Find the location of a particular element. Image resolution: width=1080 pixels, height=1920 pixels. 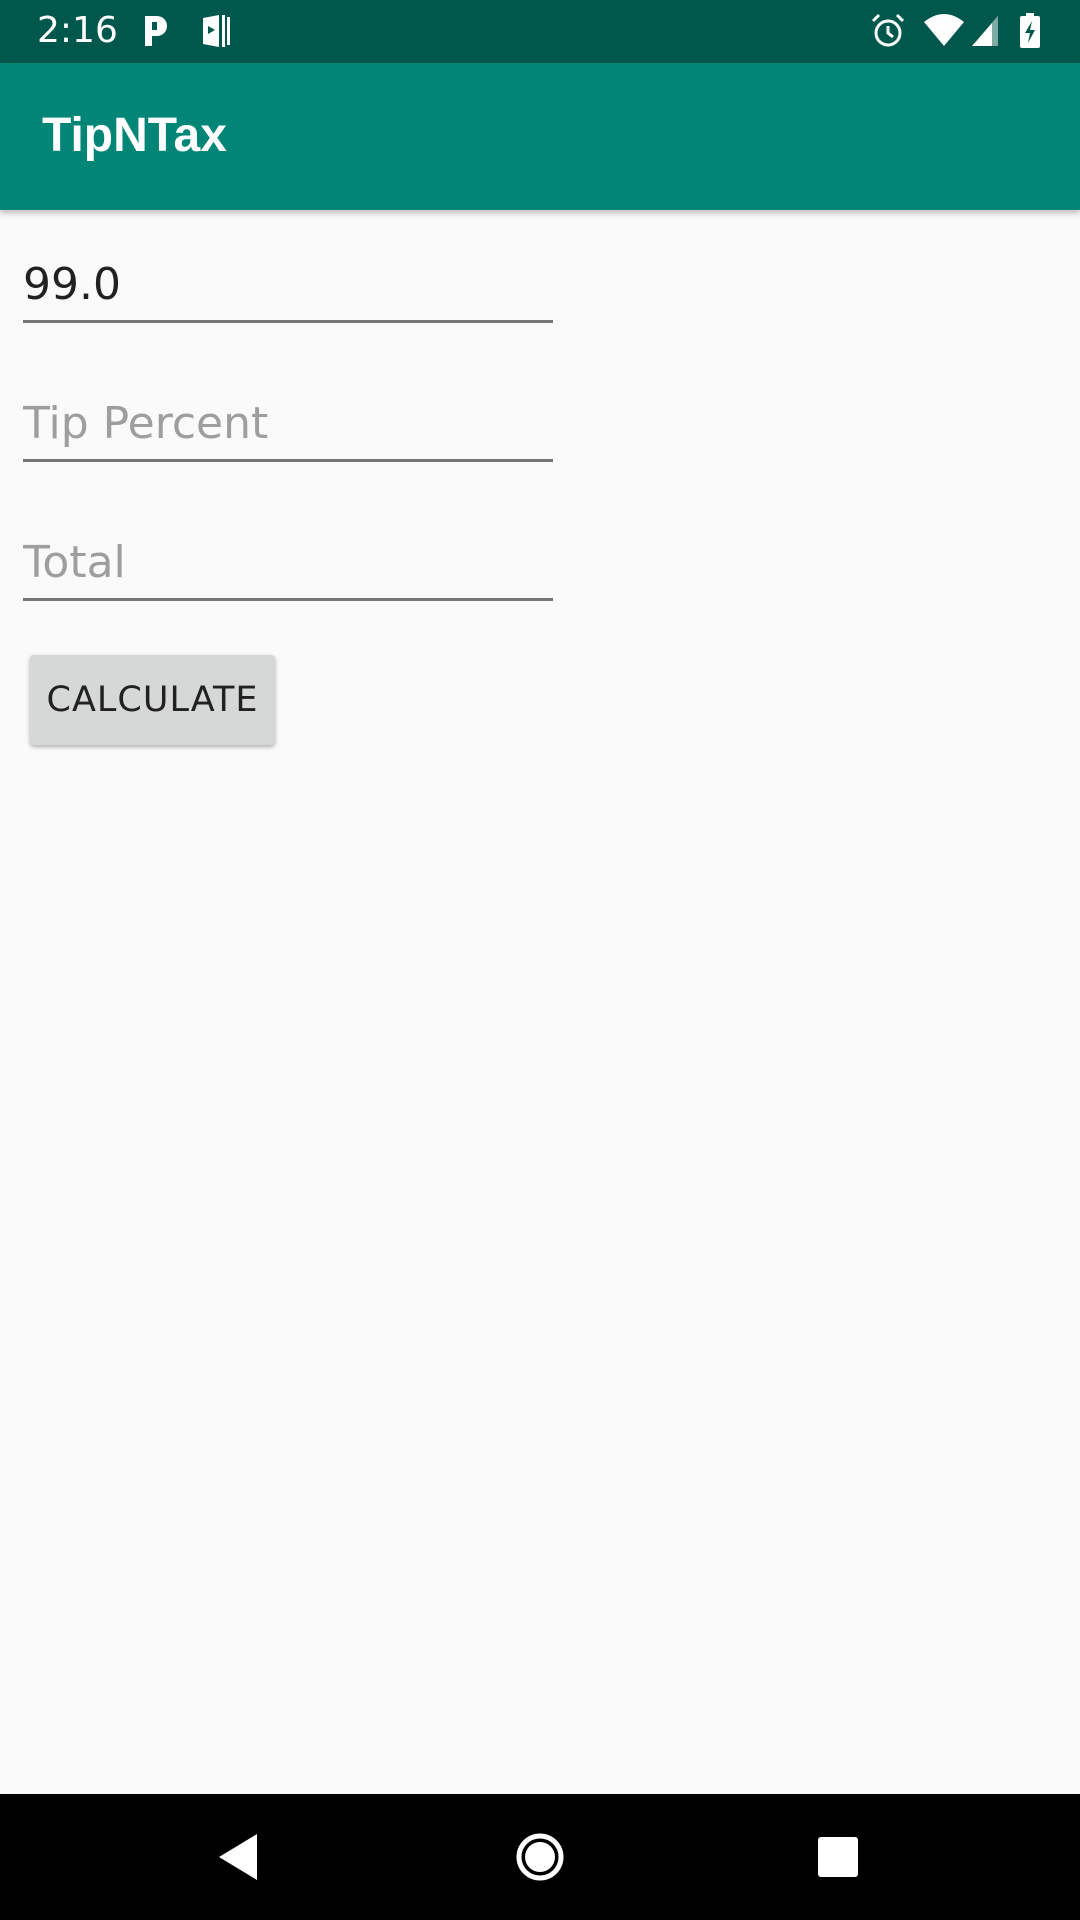

status-time: 2:16 is located at coordinates (77, 30).